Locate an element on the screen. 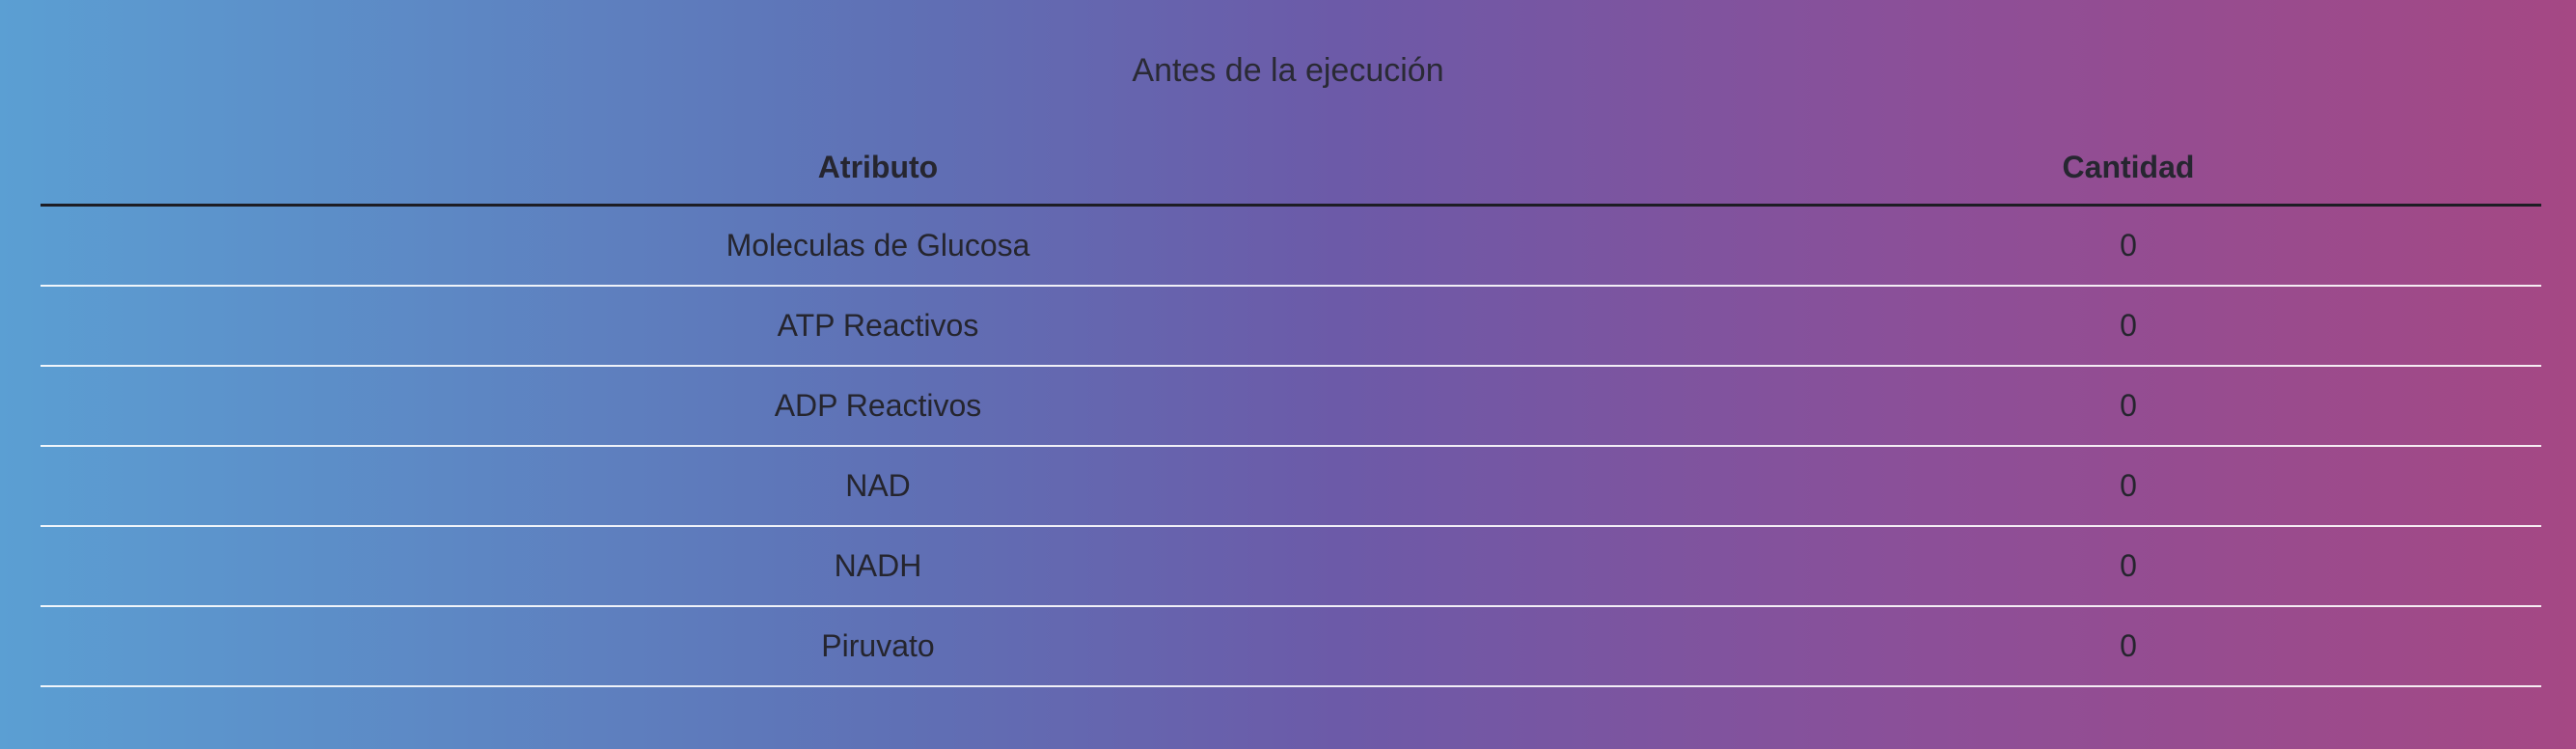 This screenshot has width=2576, height=749. table-header-row: Atributo Cantidad is located at coordinates (1291, 169).